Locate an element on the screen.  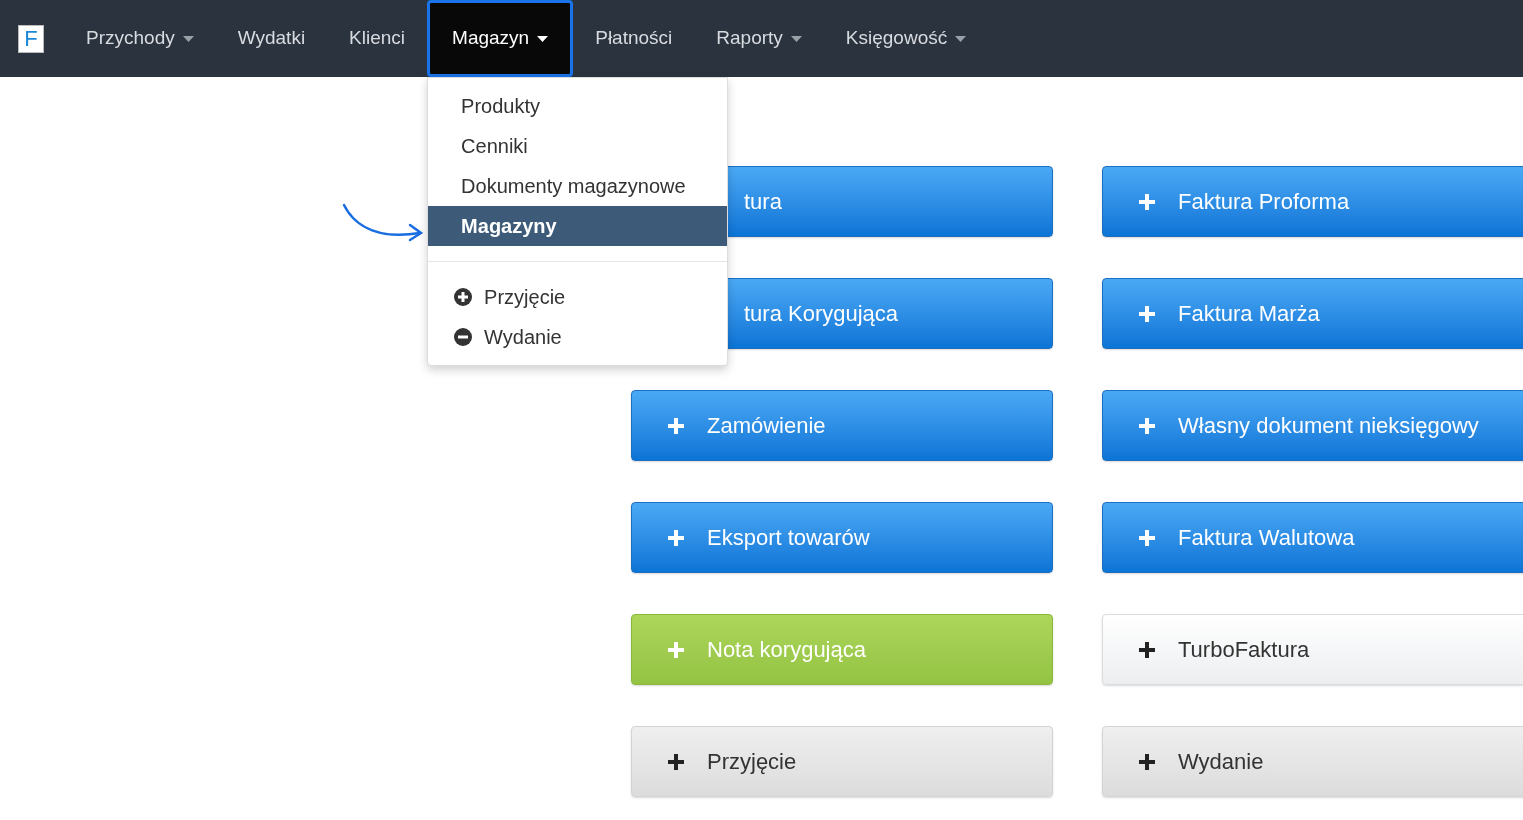
new-document-button: TurboFaktura is located at coordinates (1312, 649).